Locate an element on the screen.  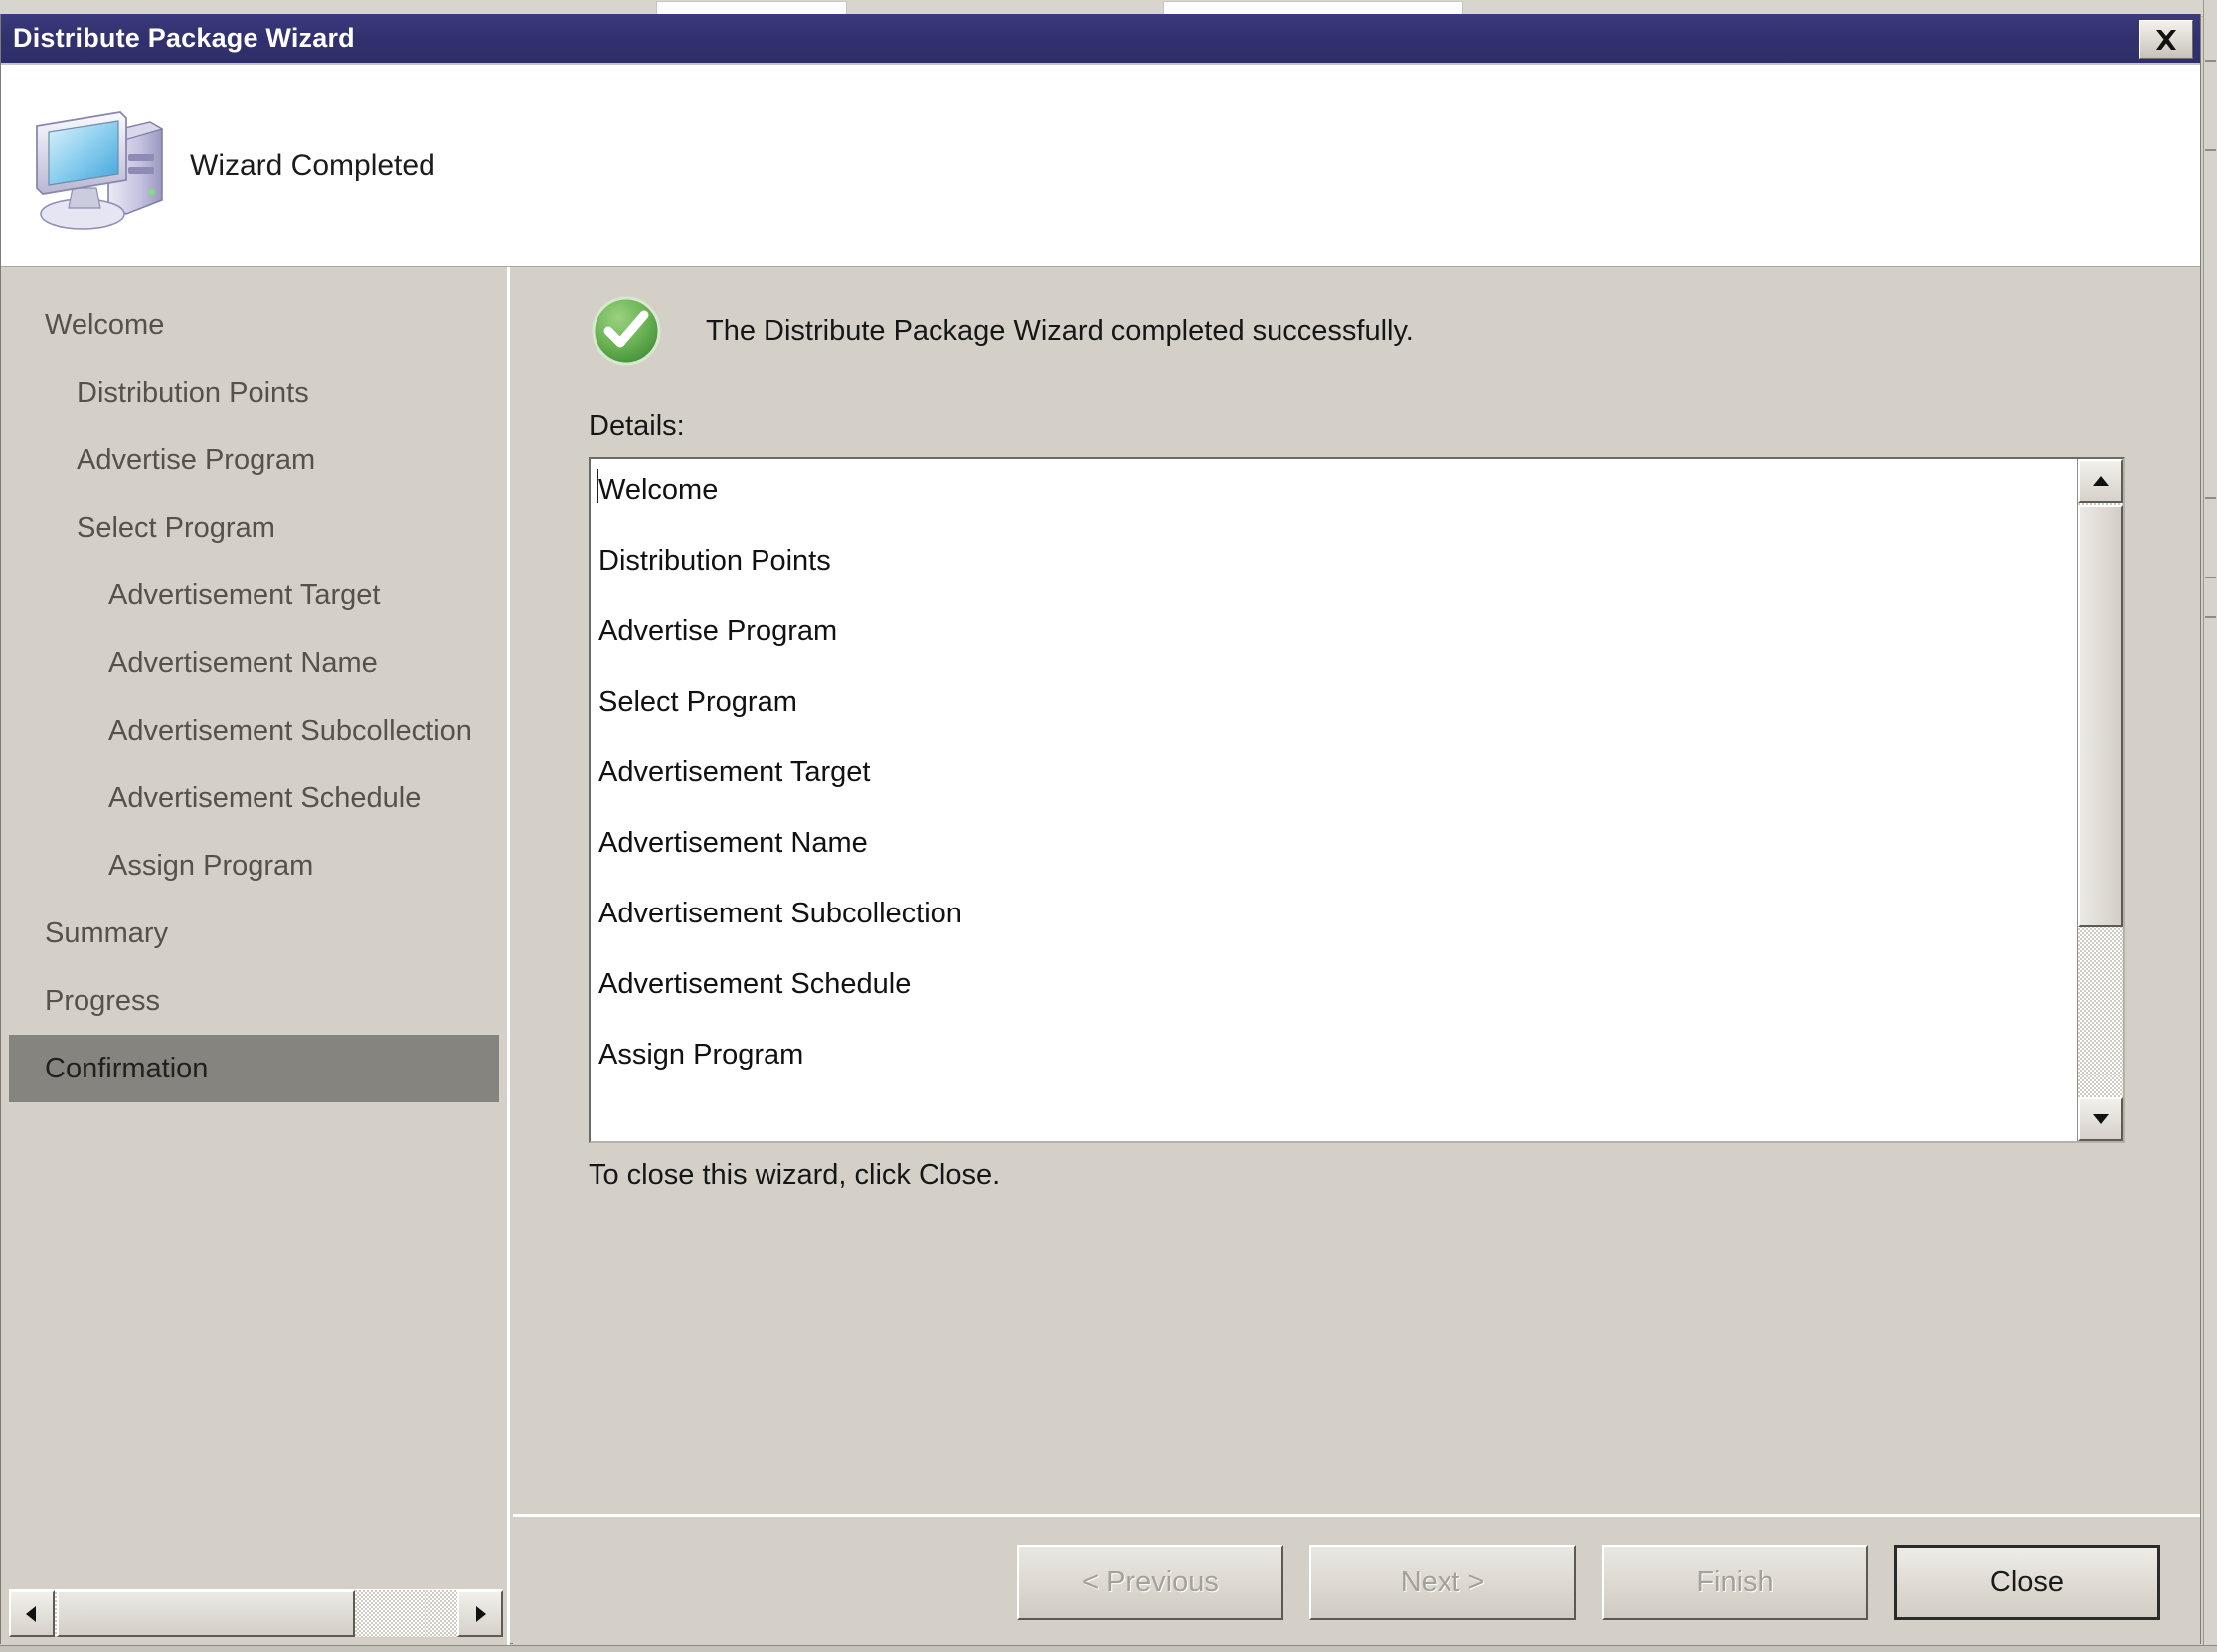
scroll-left-icon is located at coordinates (32, 1613).